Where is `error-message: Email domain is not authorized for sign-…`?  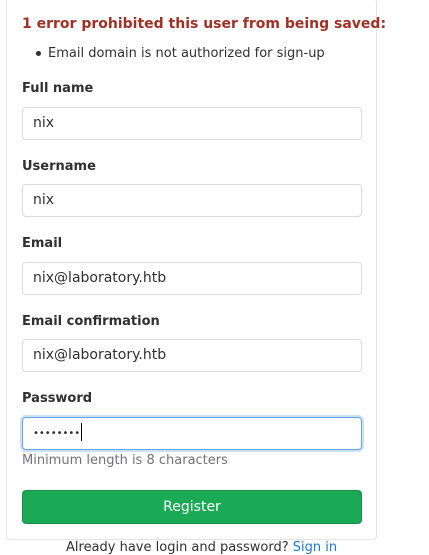
error-message: Email domain is not authorized for sign-… is located at coordinates (186, 53).